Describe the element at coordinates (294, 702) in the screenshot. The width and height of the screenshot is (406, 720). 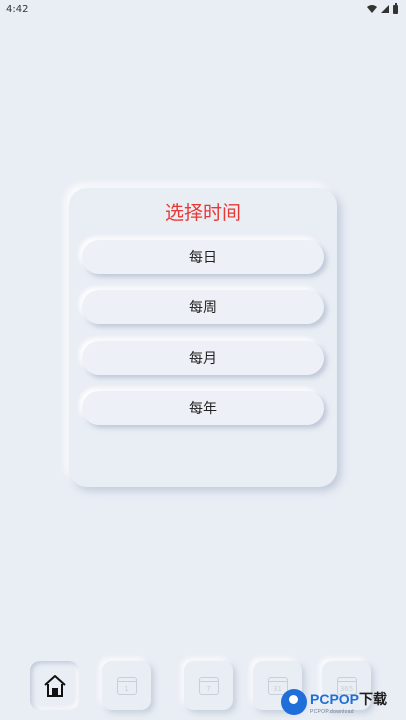
I see `pcpop-logo-icon` at that location.